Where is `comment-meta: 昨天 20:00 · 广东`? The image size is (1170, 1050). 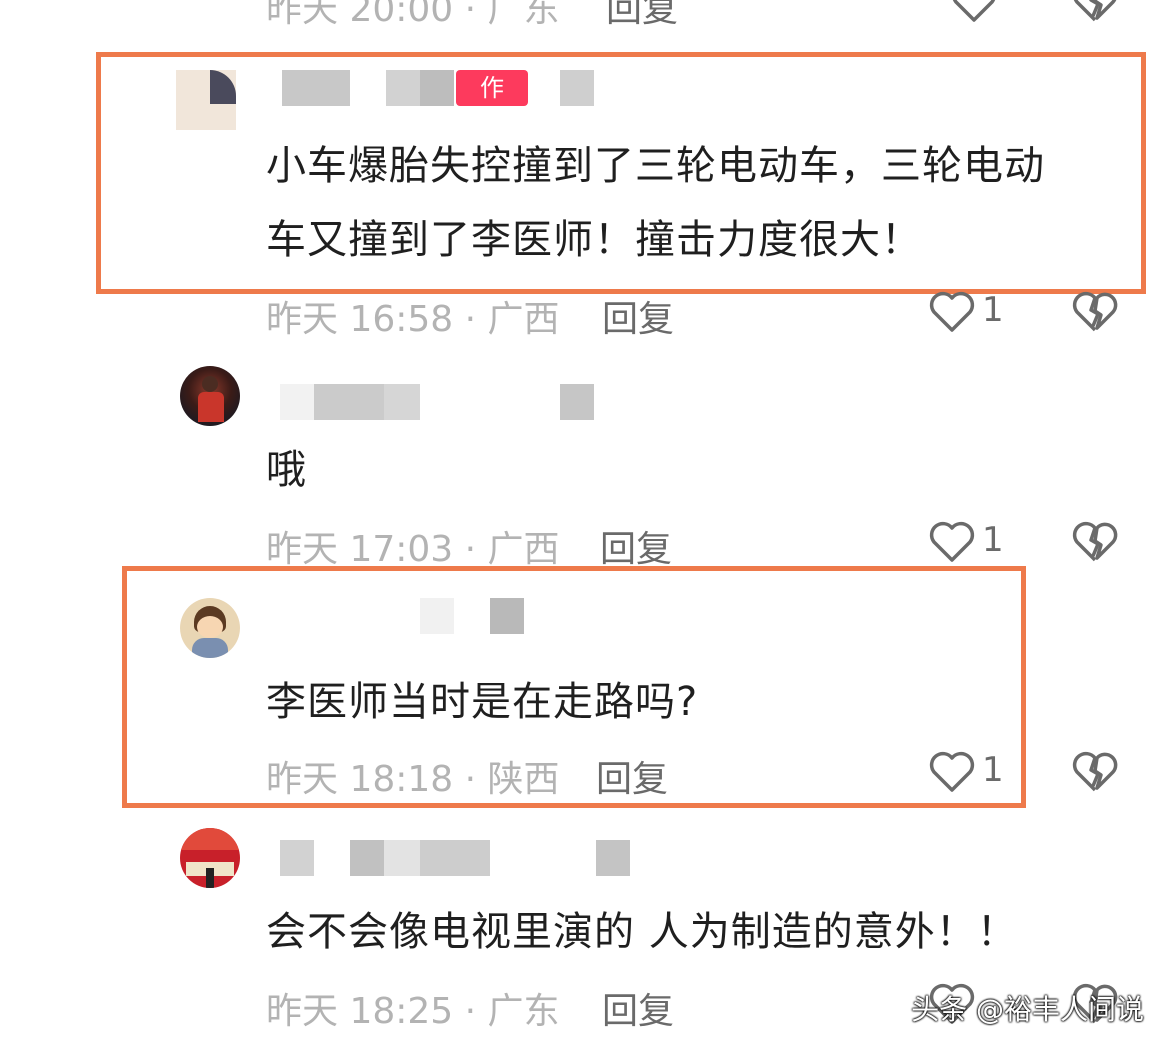 comment-meta: 昨天 20:00 · 广东 is located at coordinates (413, 15).